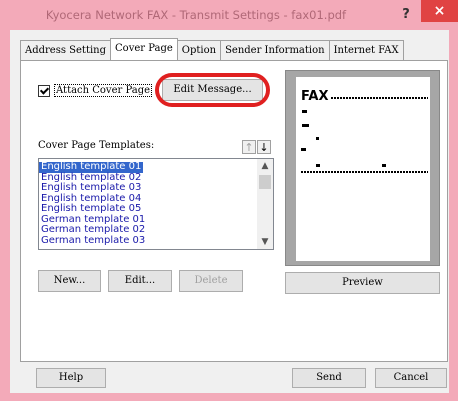 This screenshot has width=458, height=401. Describe the element at coordinates (229, 397) in the screenshot. I see `window-frame-bottom` at that location.